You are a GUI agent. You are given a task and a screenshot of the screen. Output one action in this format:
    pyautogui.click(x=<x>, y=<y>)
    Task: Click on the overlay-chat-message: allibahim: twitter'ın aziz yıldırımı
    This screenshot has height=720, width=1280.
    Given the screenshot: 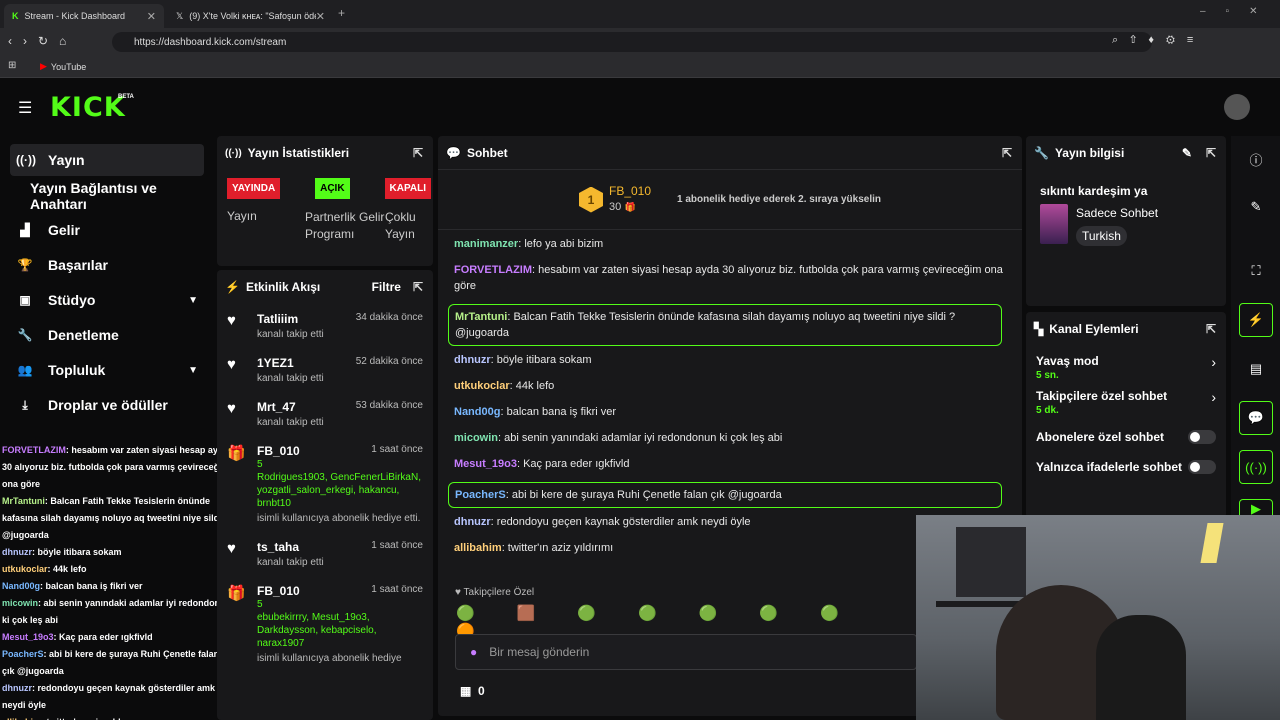 What is the action you would take?
    pyautogui.click(x=118, y=717)
    